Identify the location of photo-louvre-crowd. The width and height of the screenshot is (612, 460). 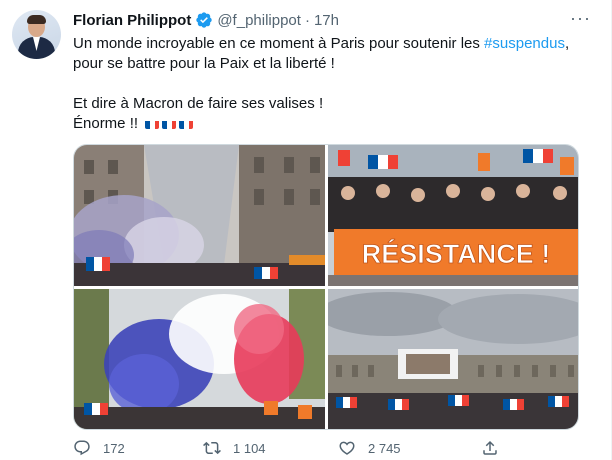
(453, 359).